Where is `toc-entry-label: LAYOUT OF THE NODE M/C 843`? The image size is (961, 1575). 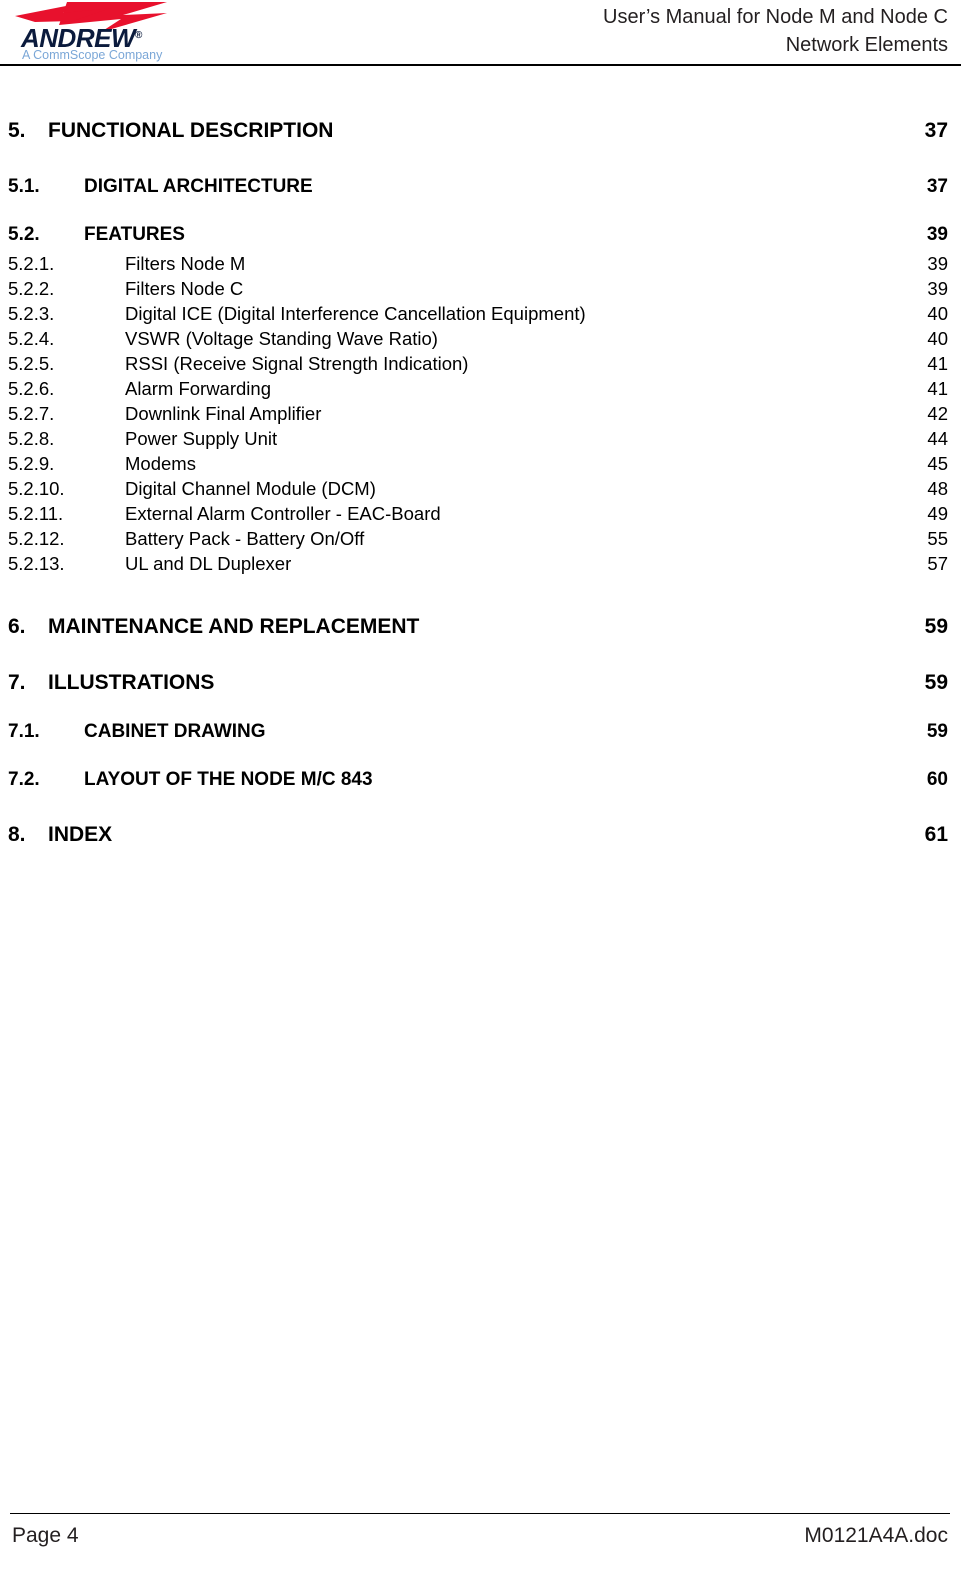 toc-entry-label: LAYOUT OF THE NODE M/C 843 is located at coordinates (228, 779).